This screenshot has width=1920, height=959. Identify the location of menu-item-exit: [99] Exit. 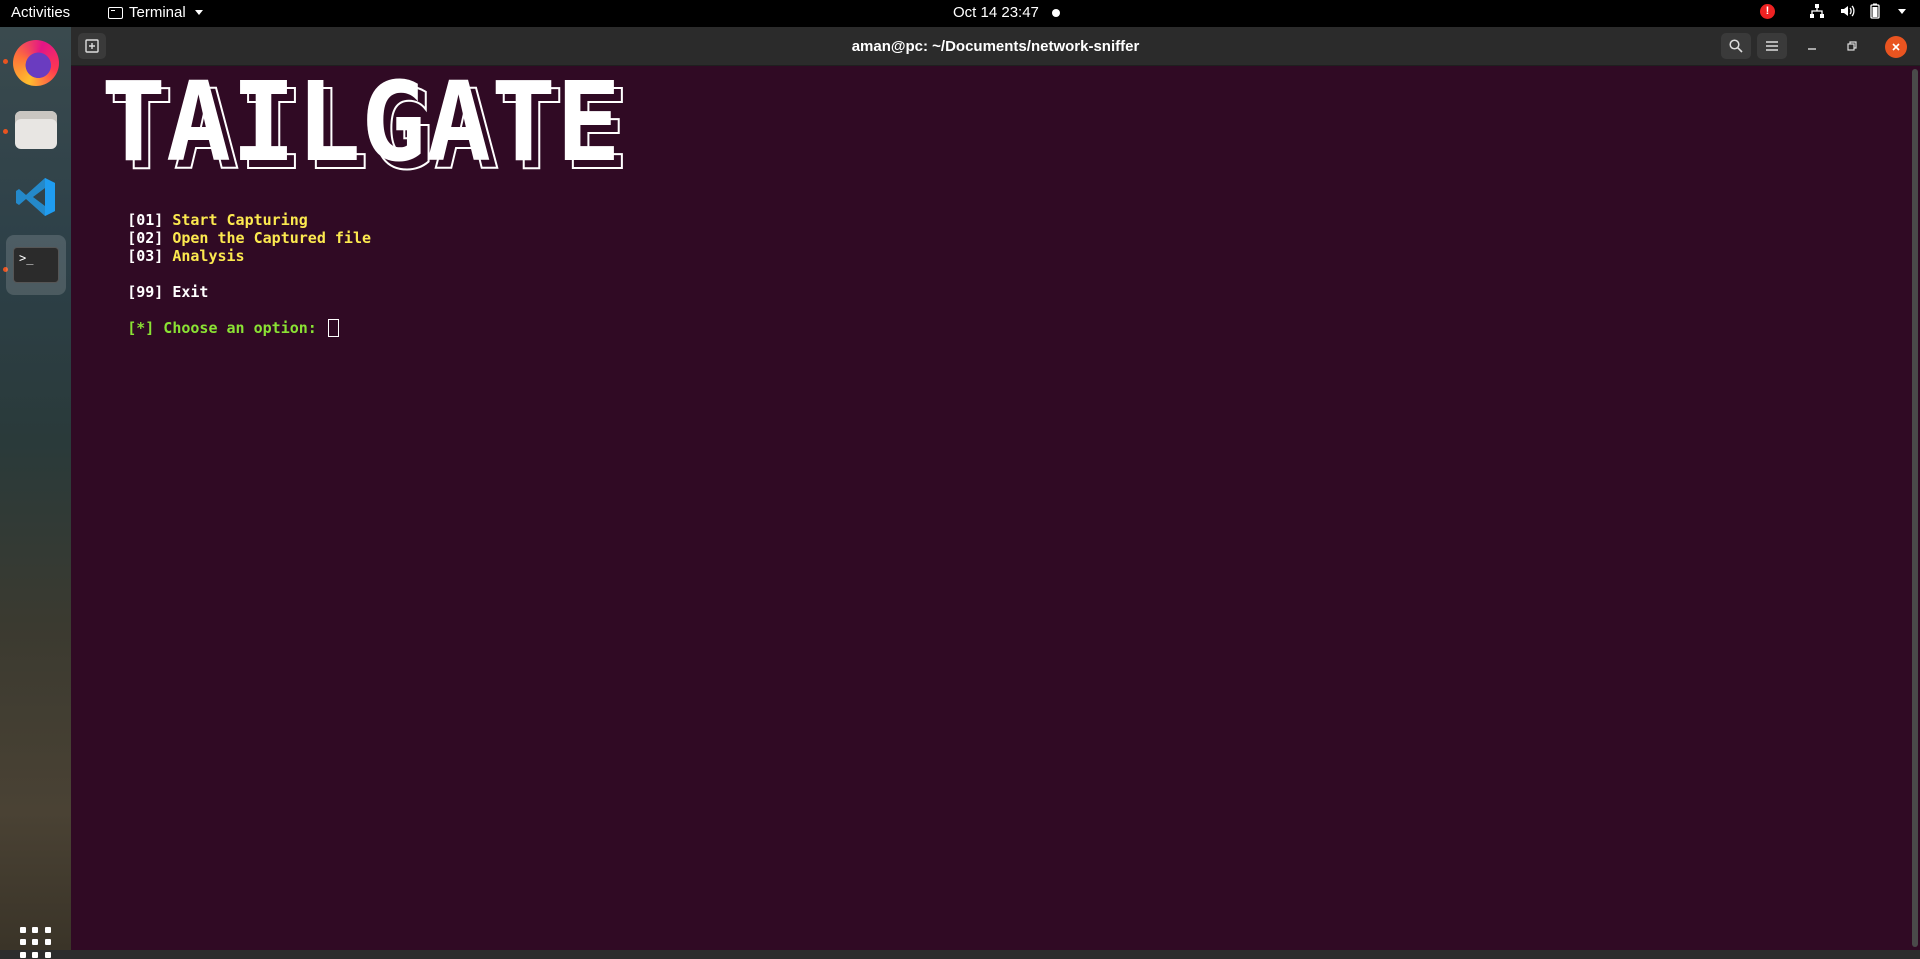
(140, 283).